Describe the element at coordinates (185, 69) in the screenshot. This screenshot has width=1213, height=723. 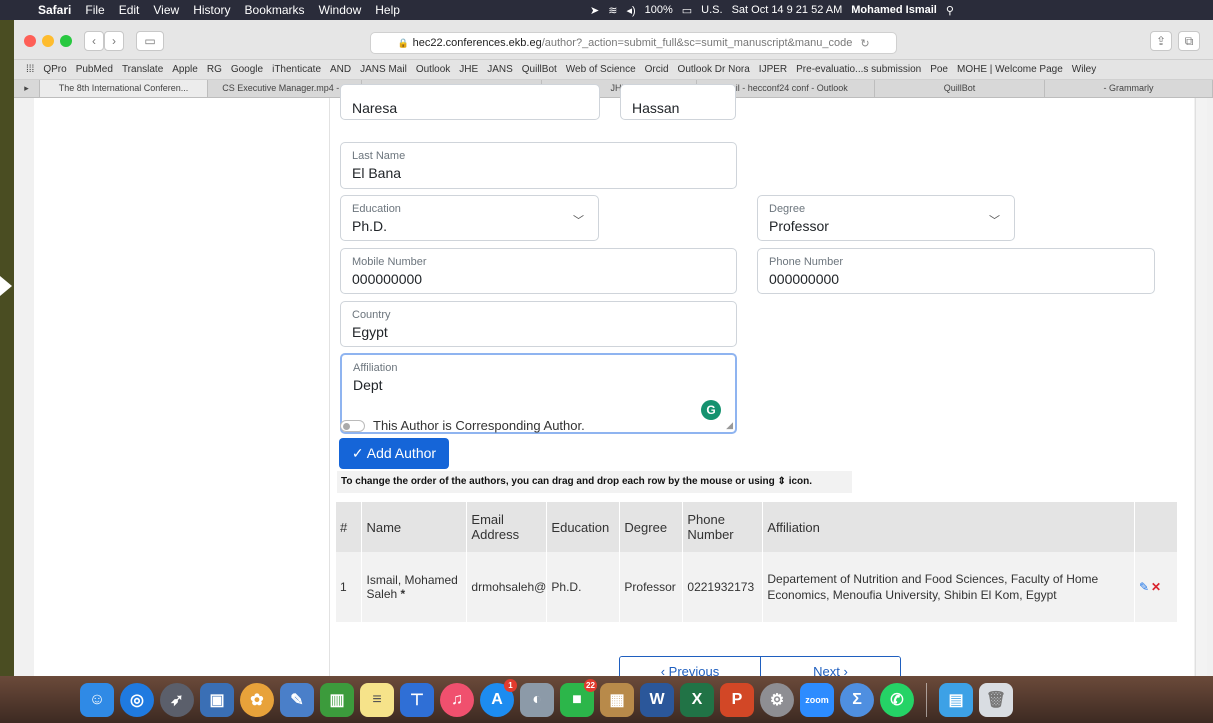
I see `bookmark-item: Apple` at that location.